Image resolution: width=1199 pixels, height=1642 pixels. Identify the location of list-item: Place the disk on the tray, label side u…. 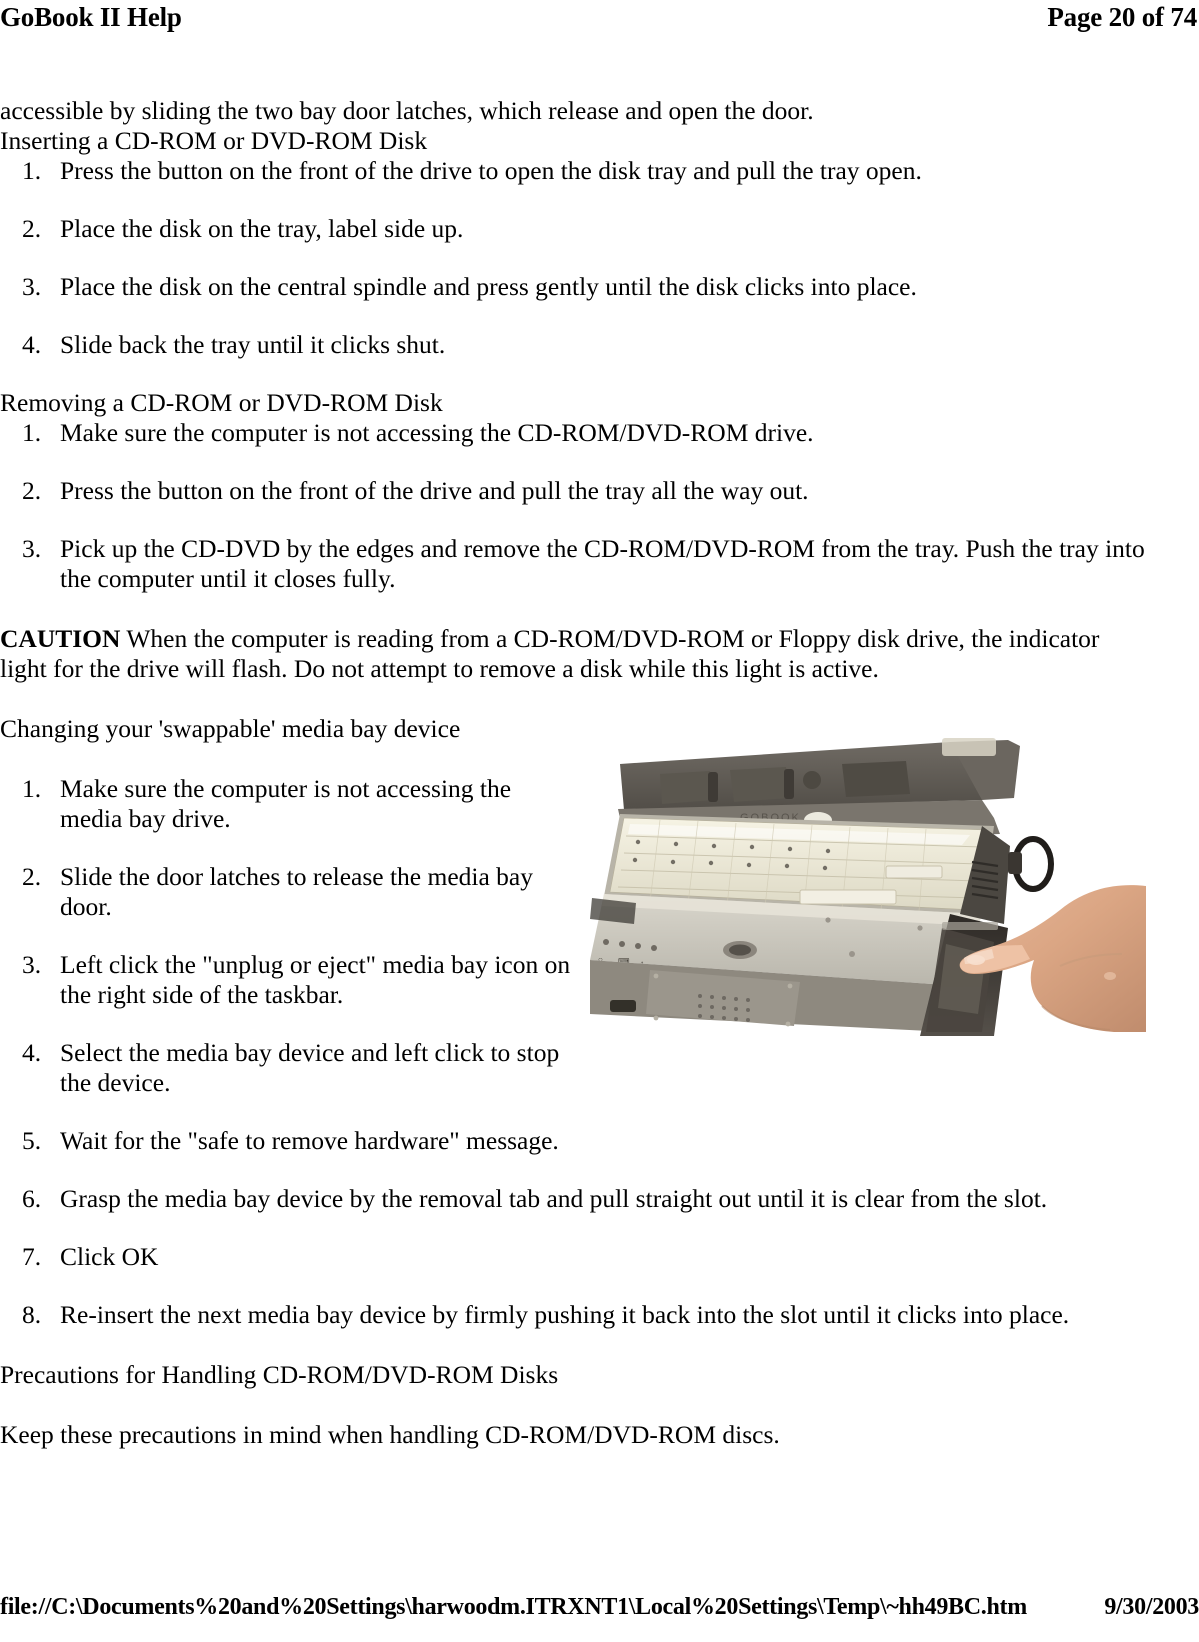
(243, 229).